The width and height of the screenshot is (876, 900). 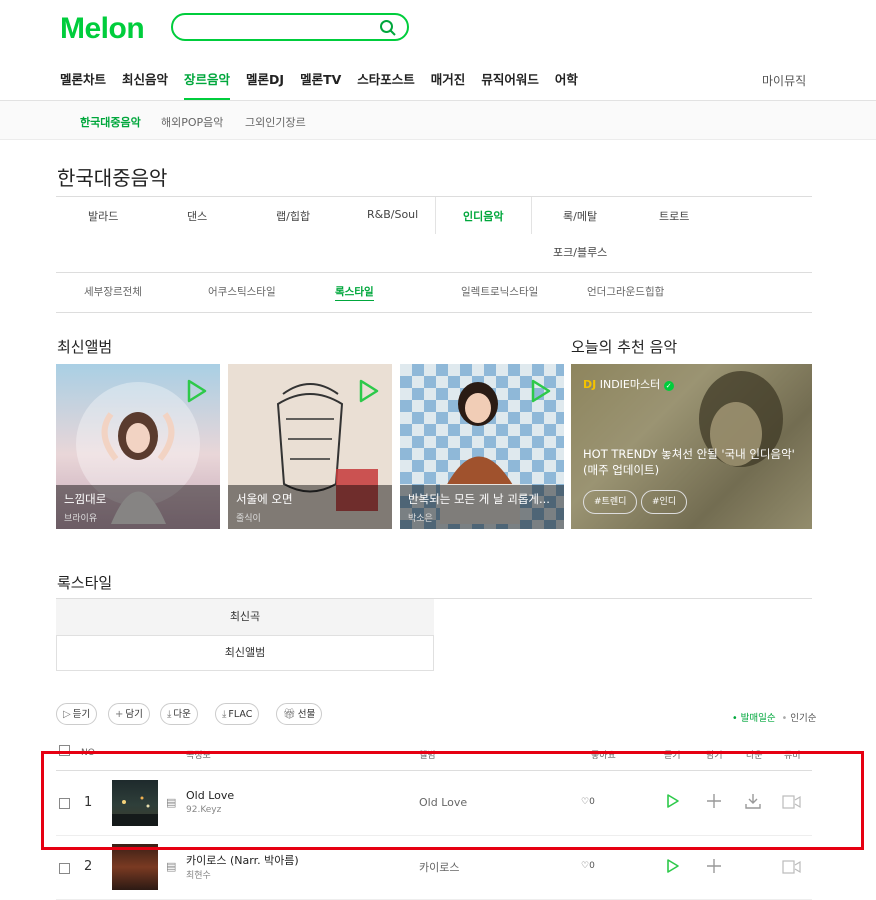 I want to click on album-caption: 느낌대로 브라이유, so click(x=138, y=507).